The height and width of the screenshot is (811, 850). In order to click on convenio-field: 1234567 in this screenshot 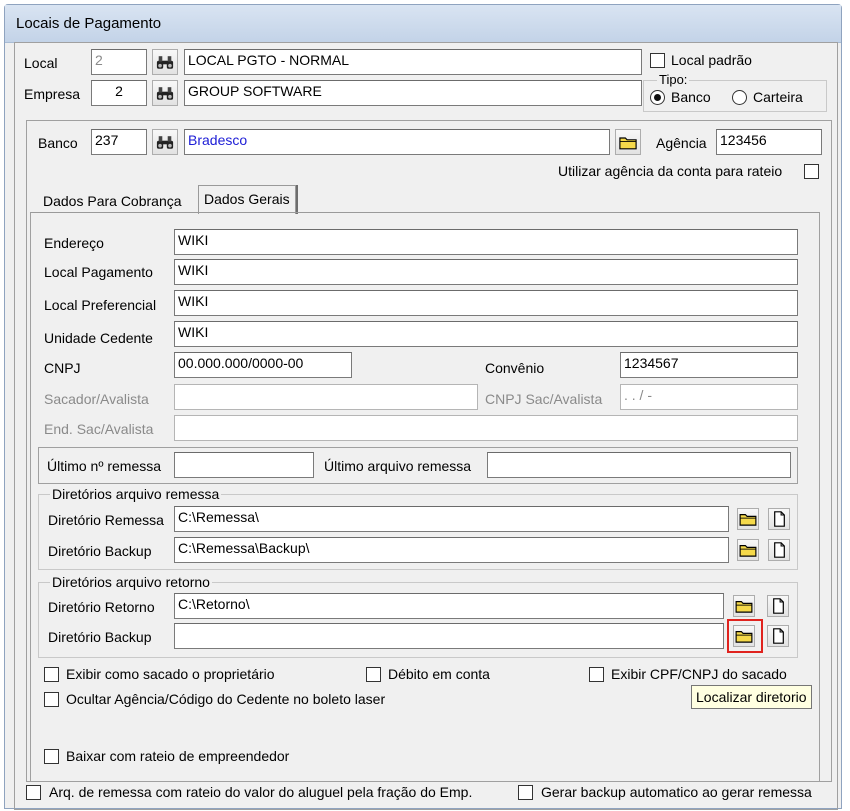, I will do `click(709, 365)`.